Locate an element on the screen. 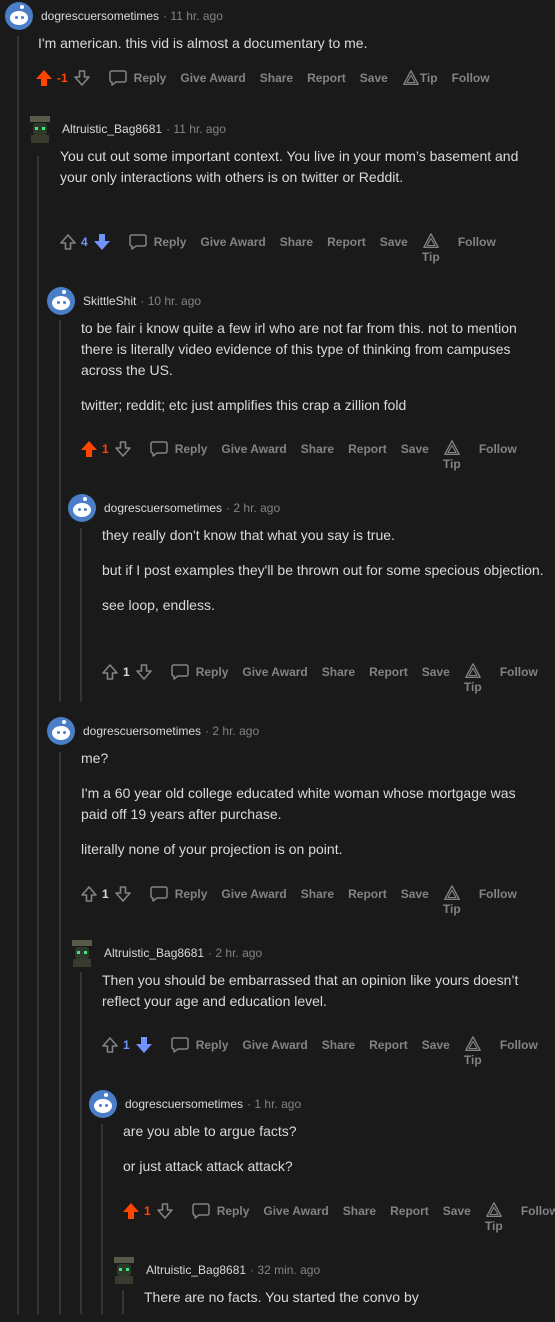 Image resolution: width=555 pixels, height=1322 pixels. comment-header: dogrescuersometimes · 2 hr. ago is located at coordinates (153, 731).